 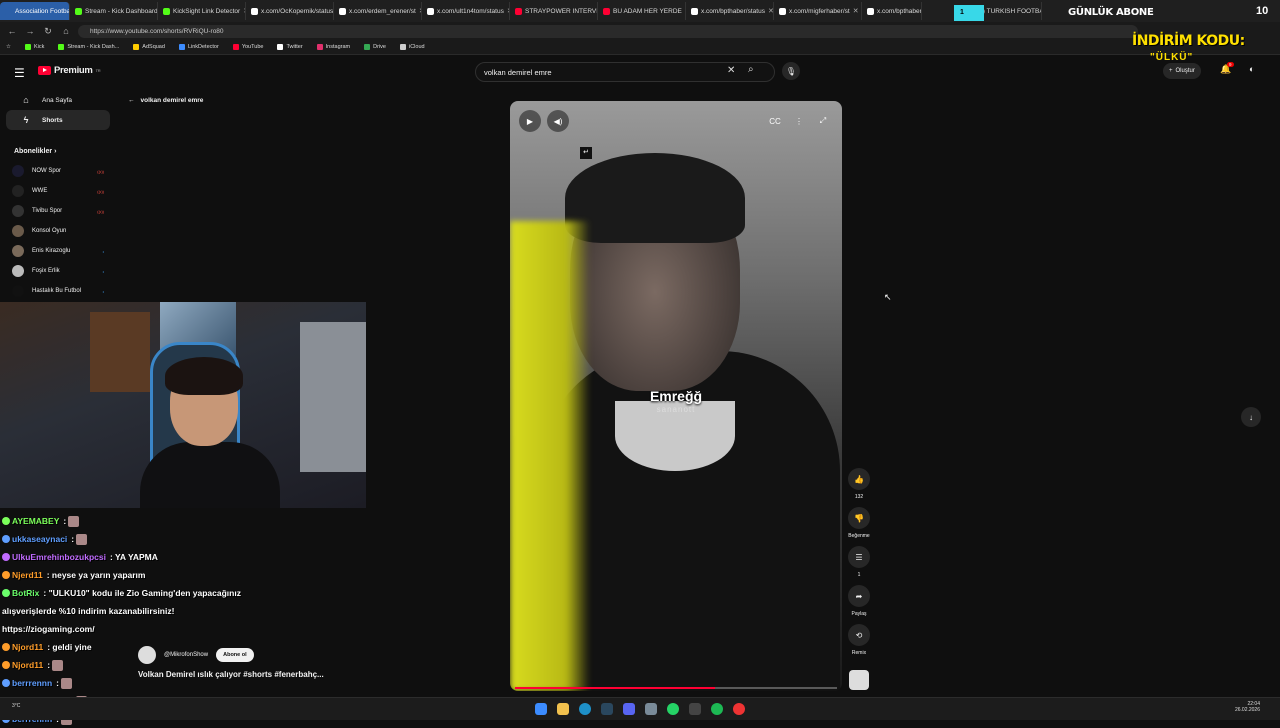 What do you see at coordinates (59, 191) in the screenshot?
I see `subscription-item: WWE ((•))` at bounding box center [59, 191].